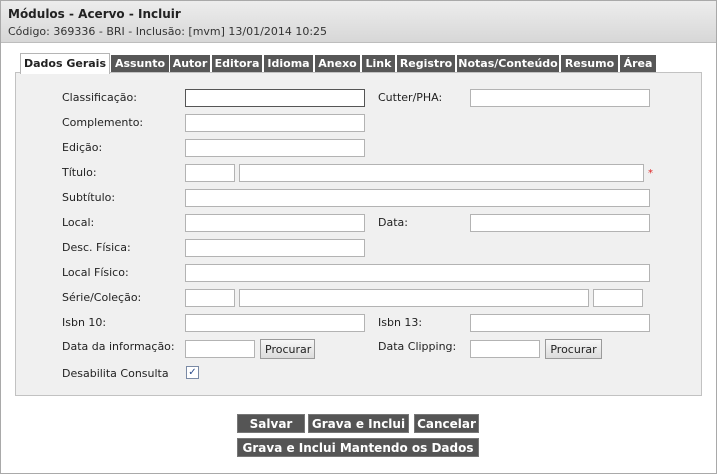  What do you see at coordinates (220, 349) in the screenshot?
I see `data-informacao-input` at bounding box center [220, 349].